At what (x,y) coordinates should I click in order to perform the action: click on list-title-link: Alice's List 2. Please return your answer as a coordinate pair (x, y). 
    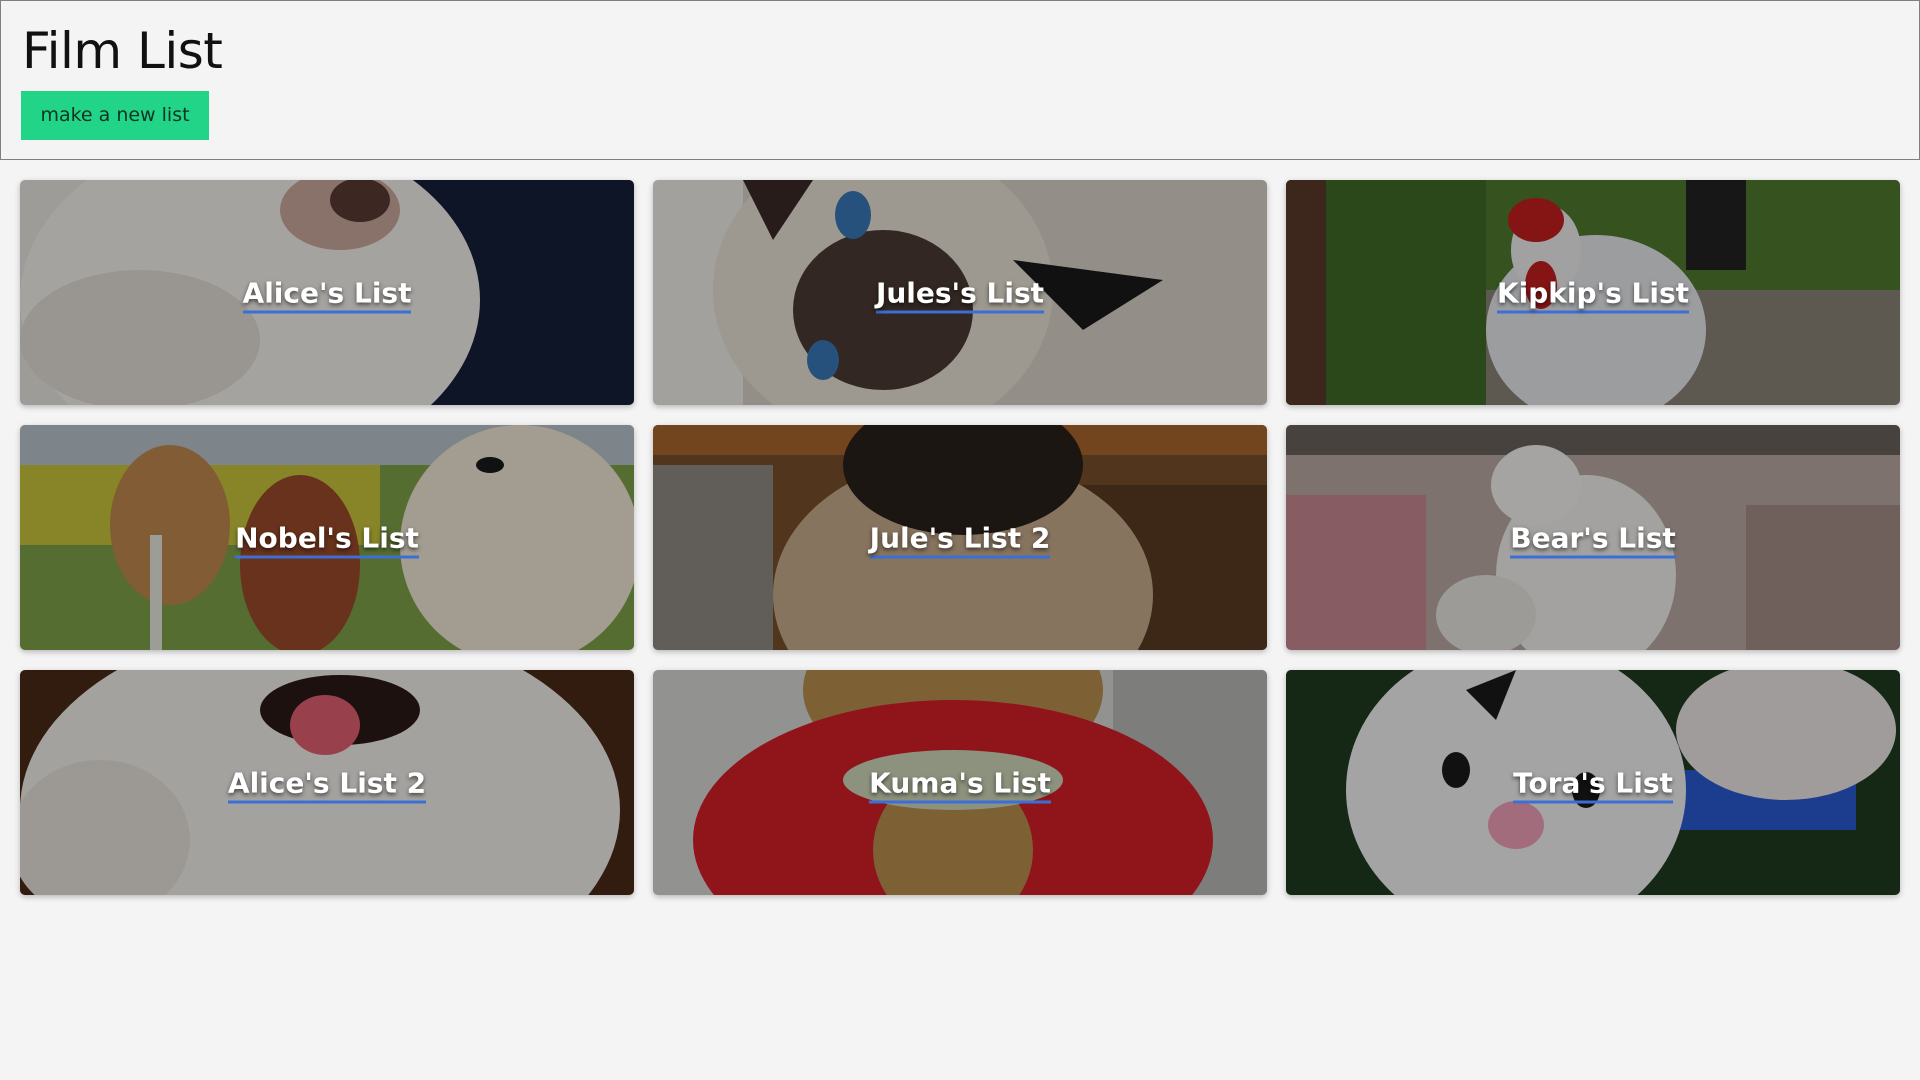
    Looking at the image, I should click on (327, 784).